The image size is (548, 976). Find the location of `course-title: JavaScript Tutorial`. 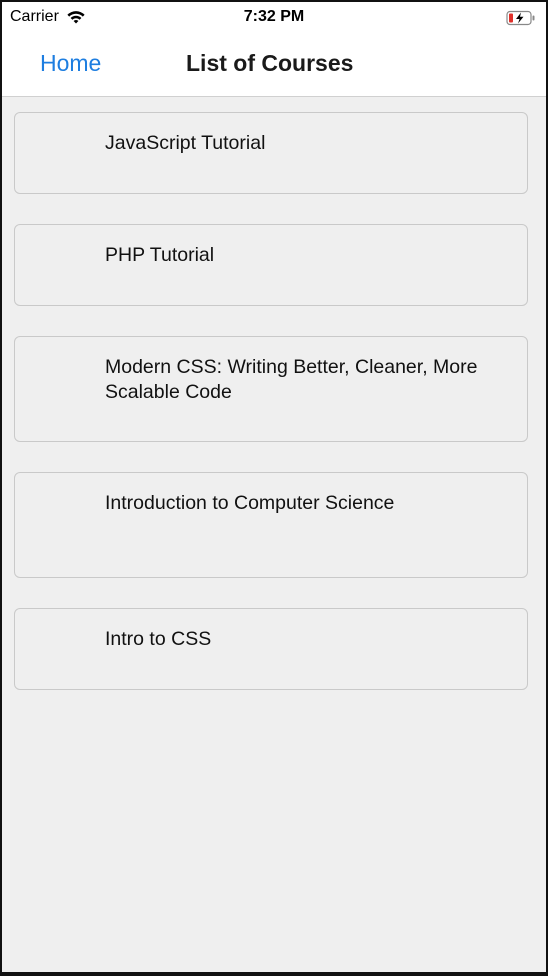

course-title: JavaScript Tutorial is located at coordinates (185, 143).